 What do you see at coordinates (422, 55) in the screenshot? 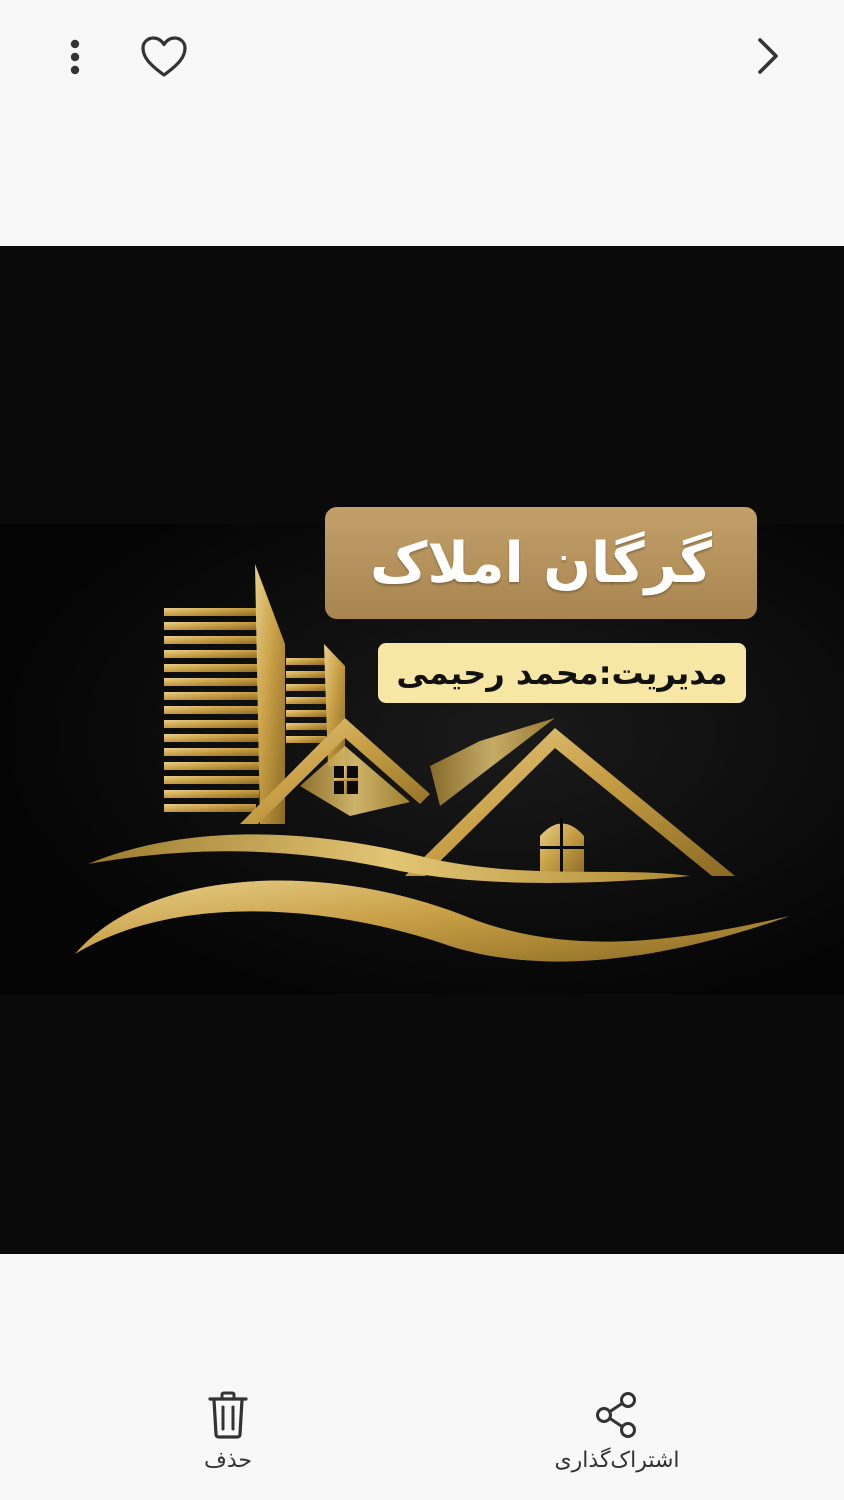
I see `top-toolbar` at bounding box center [422, 55].